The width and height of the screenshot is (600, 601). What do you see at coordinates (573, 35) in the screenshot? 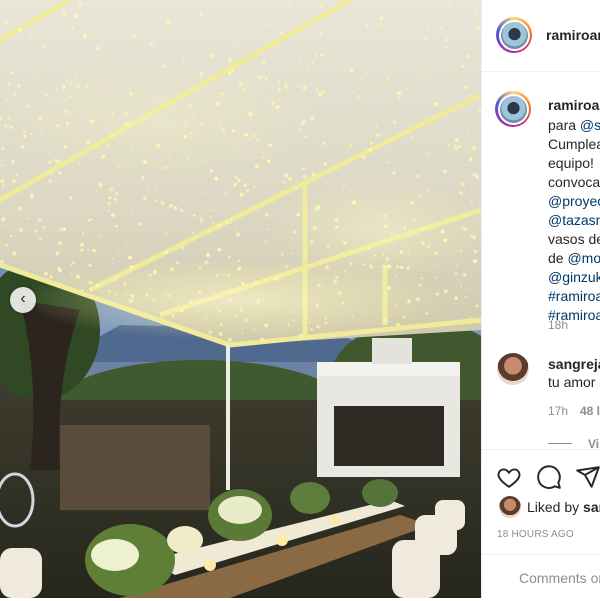
I see `author-username: ramiroar` at bounding box center [573, 35].